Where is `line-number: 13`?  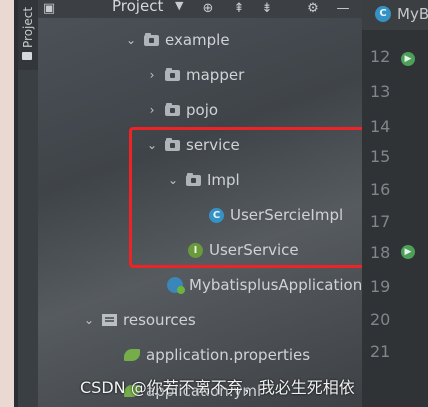 line-number: 13 is located at coordinates (380, 91).